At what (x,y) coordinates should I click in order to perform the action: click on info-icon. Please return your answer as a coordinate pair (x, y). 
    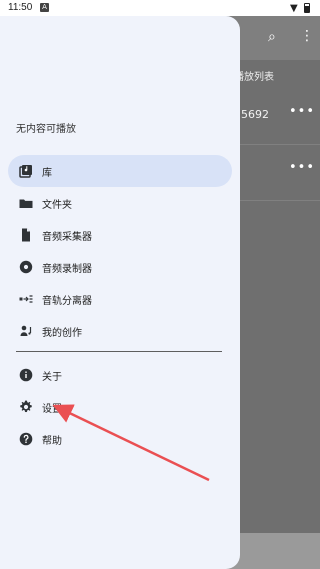
    Looking at the image, I should click on (26, 375).